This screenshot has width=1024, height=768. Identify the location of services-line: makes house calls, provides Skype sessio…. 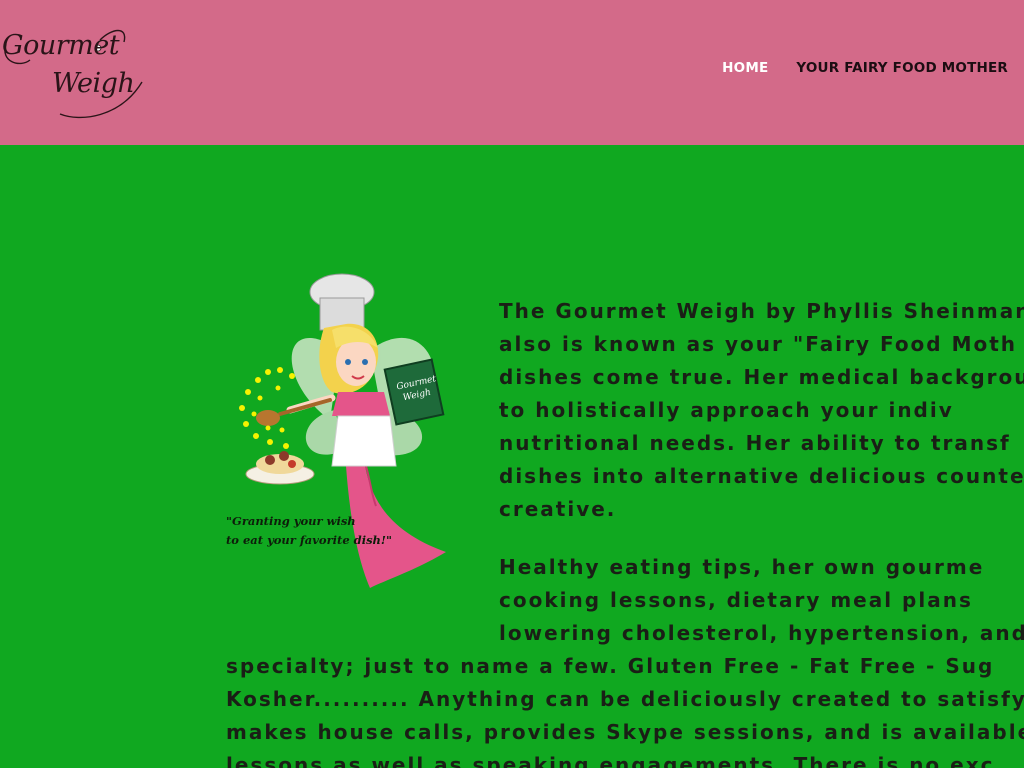
(625, 732).